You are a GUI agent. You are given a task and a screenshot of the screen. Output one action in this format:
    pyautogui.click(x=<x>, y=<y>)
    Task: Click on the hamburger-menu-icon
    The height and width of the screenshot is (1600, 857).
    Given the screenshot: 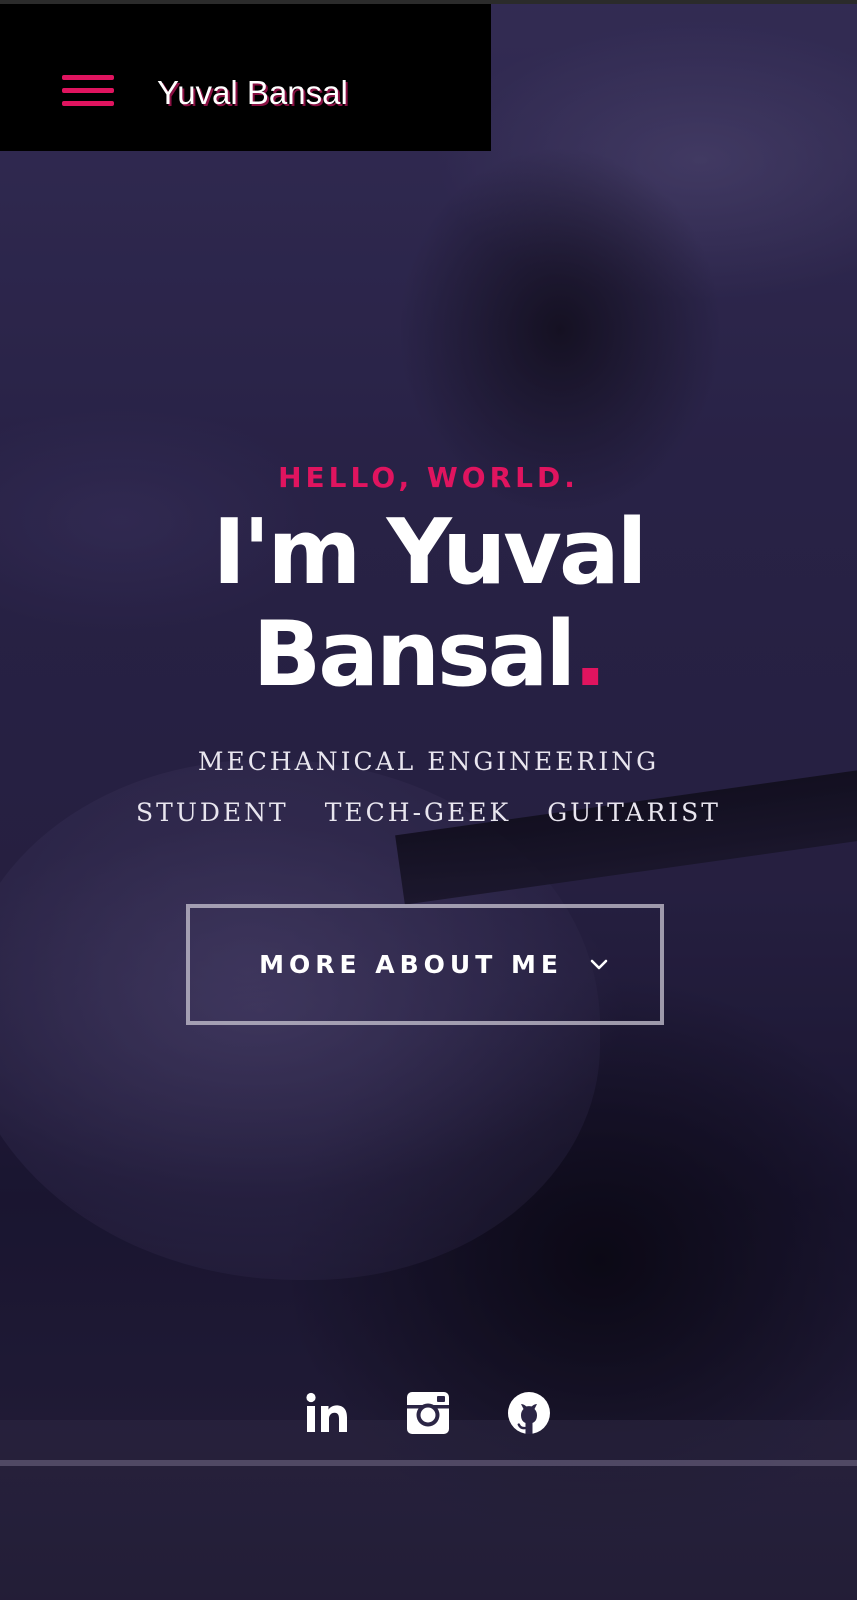 What is the action you would take?
    pyautogui.click(x=88, y=93)
    